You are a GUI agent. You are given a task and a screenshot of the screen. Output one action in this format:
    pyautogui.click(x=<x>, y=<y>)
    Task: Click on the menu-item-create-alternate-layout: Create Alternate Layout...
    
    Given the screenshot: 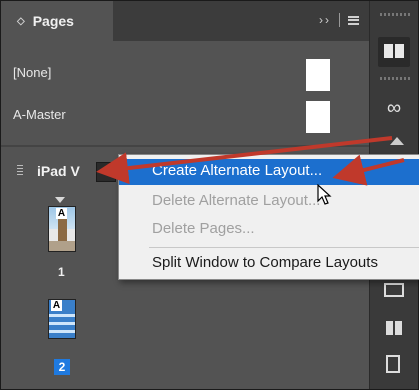 What is the action you would take?
    pyautogui.click(x=269, y=172)
    